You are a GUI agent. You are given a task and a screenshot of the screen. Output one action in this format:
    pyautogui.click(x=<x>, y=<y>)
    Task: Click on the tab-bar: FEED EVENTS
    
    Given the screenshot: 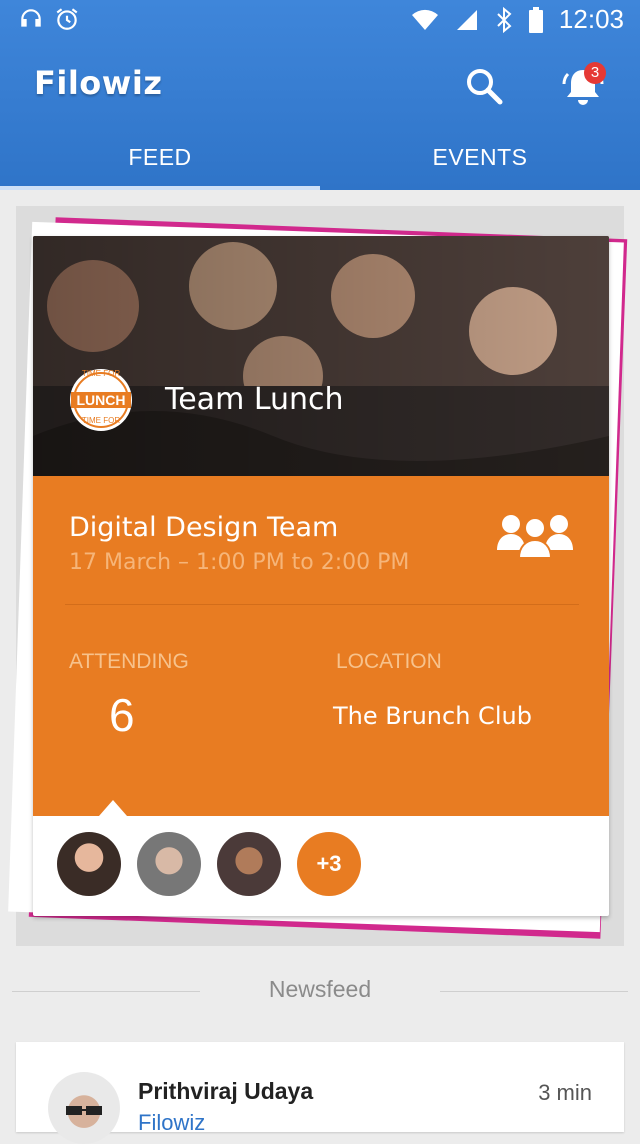 What is the action you would take?
    pyautogui.click(x=320, y=161)
    